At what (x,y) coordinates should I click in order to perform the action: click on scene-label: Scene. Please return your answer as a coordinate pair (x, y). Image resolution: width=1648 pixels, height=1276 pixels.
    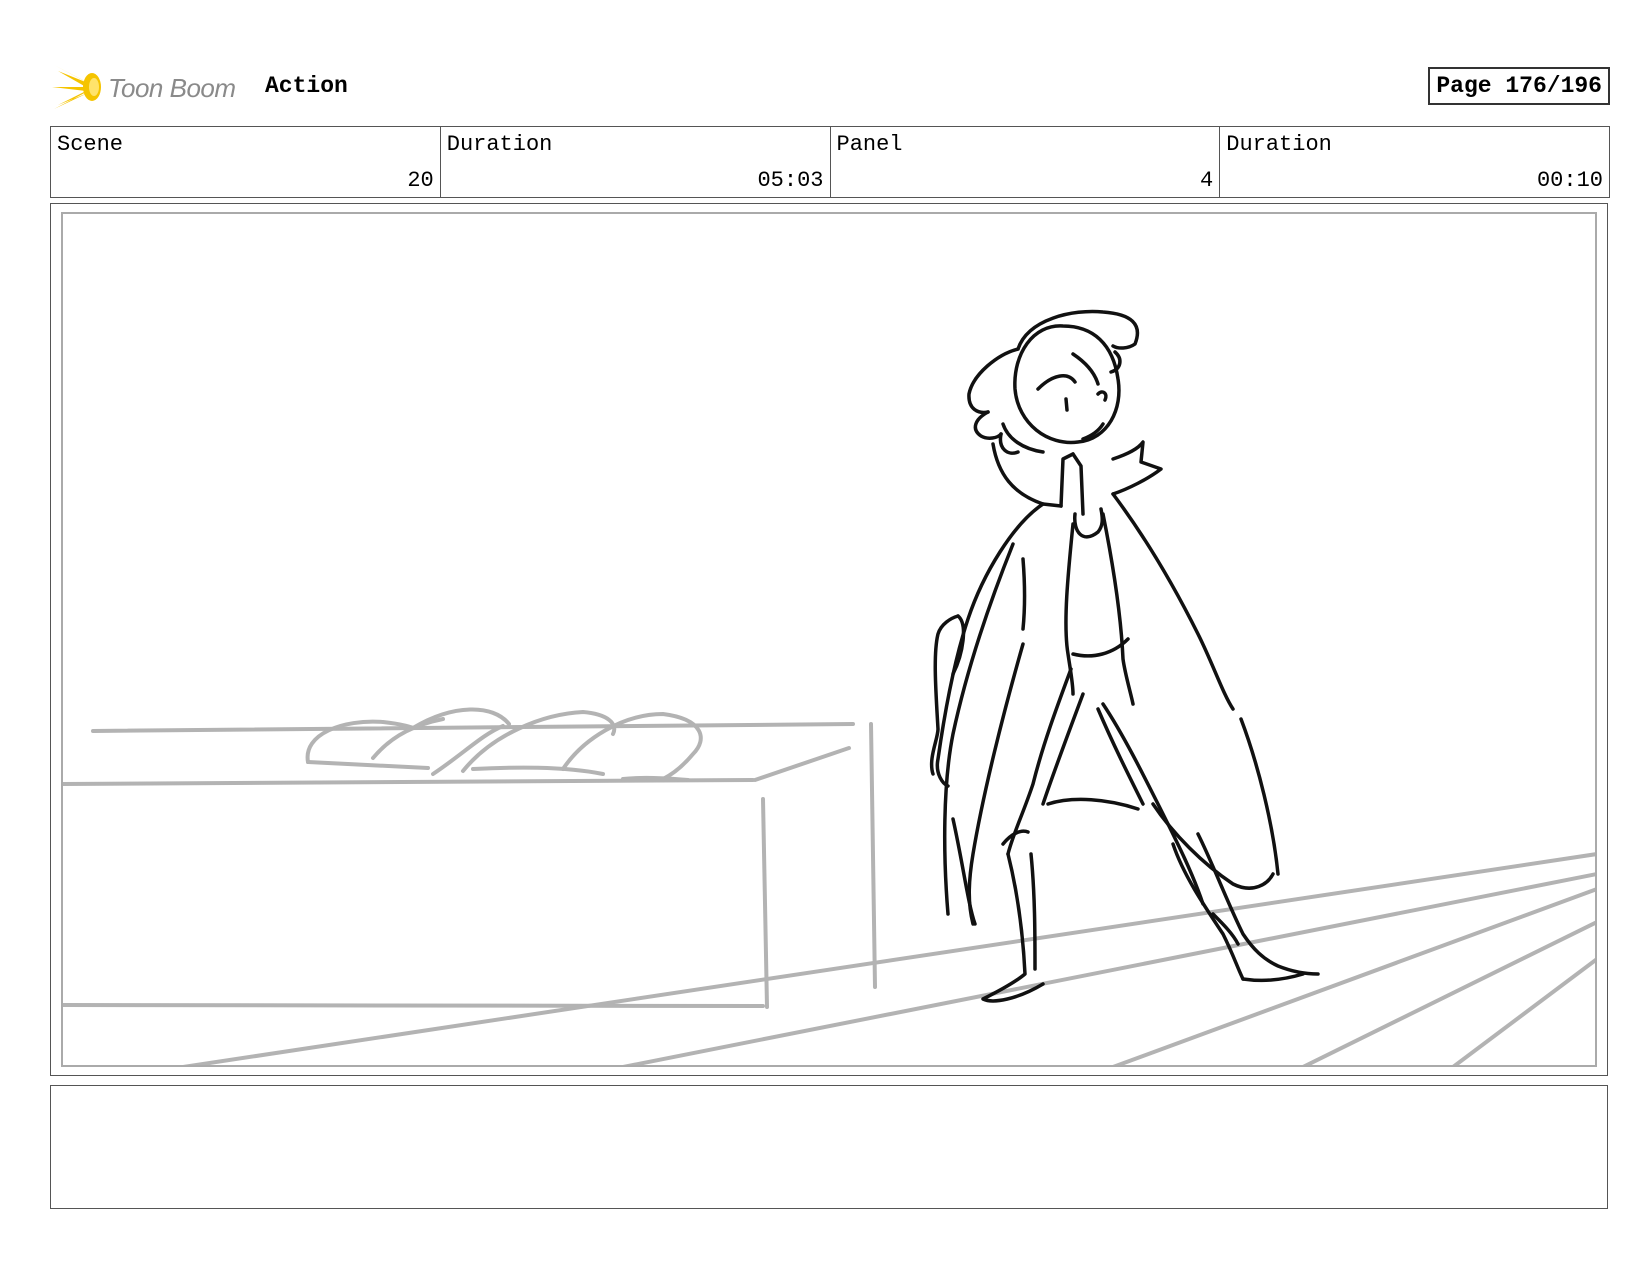
    Looking at the image, I should click on (90, 144).